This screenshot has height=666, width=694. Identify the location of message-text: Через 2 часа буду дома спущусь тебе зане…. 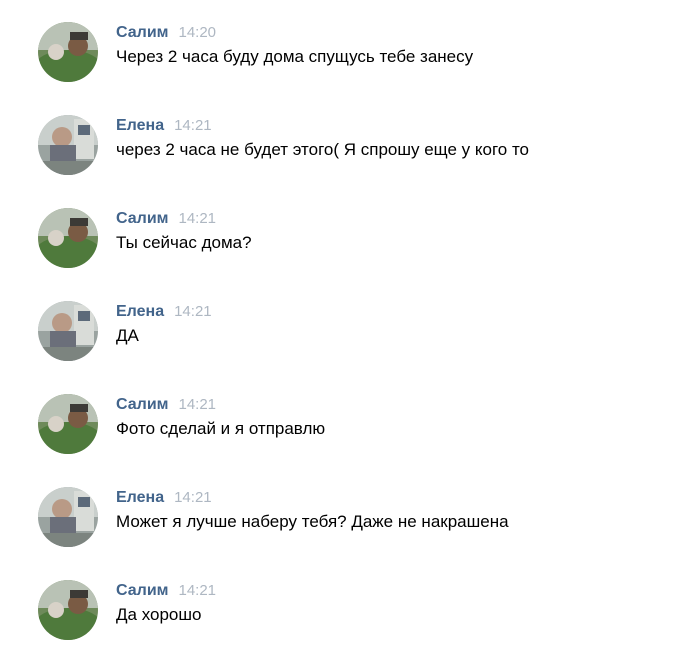
(295, 56).